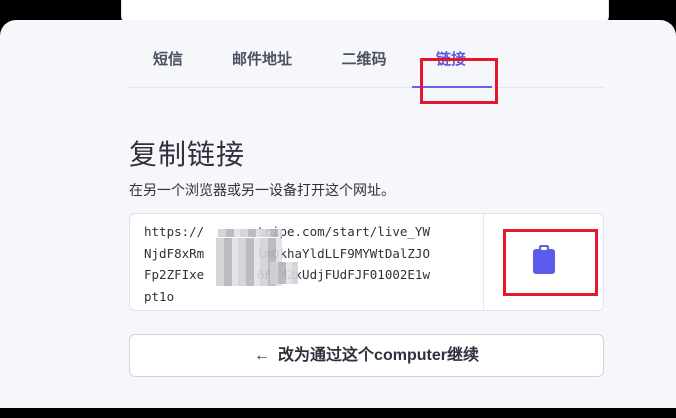 Image resolution: width=676 pixels, height=418 pixels. Describe the element at coordinates (452, 87) in the screenshot. I see `active-tab-indicator` at that location.